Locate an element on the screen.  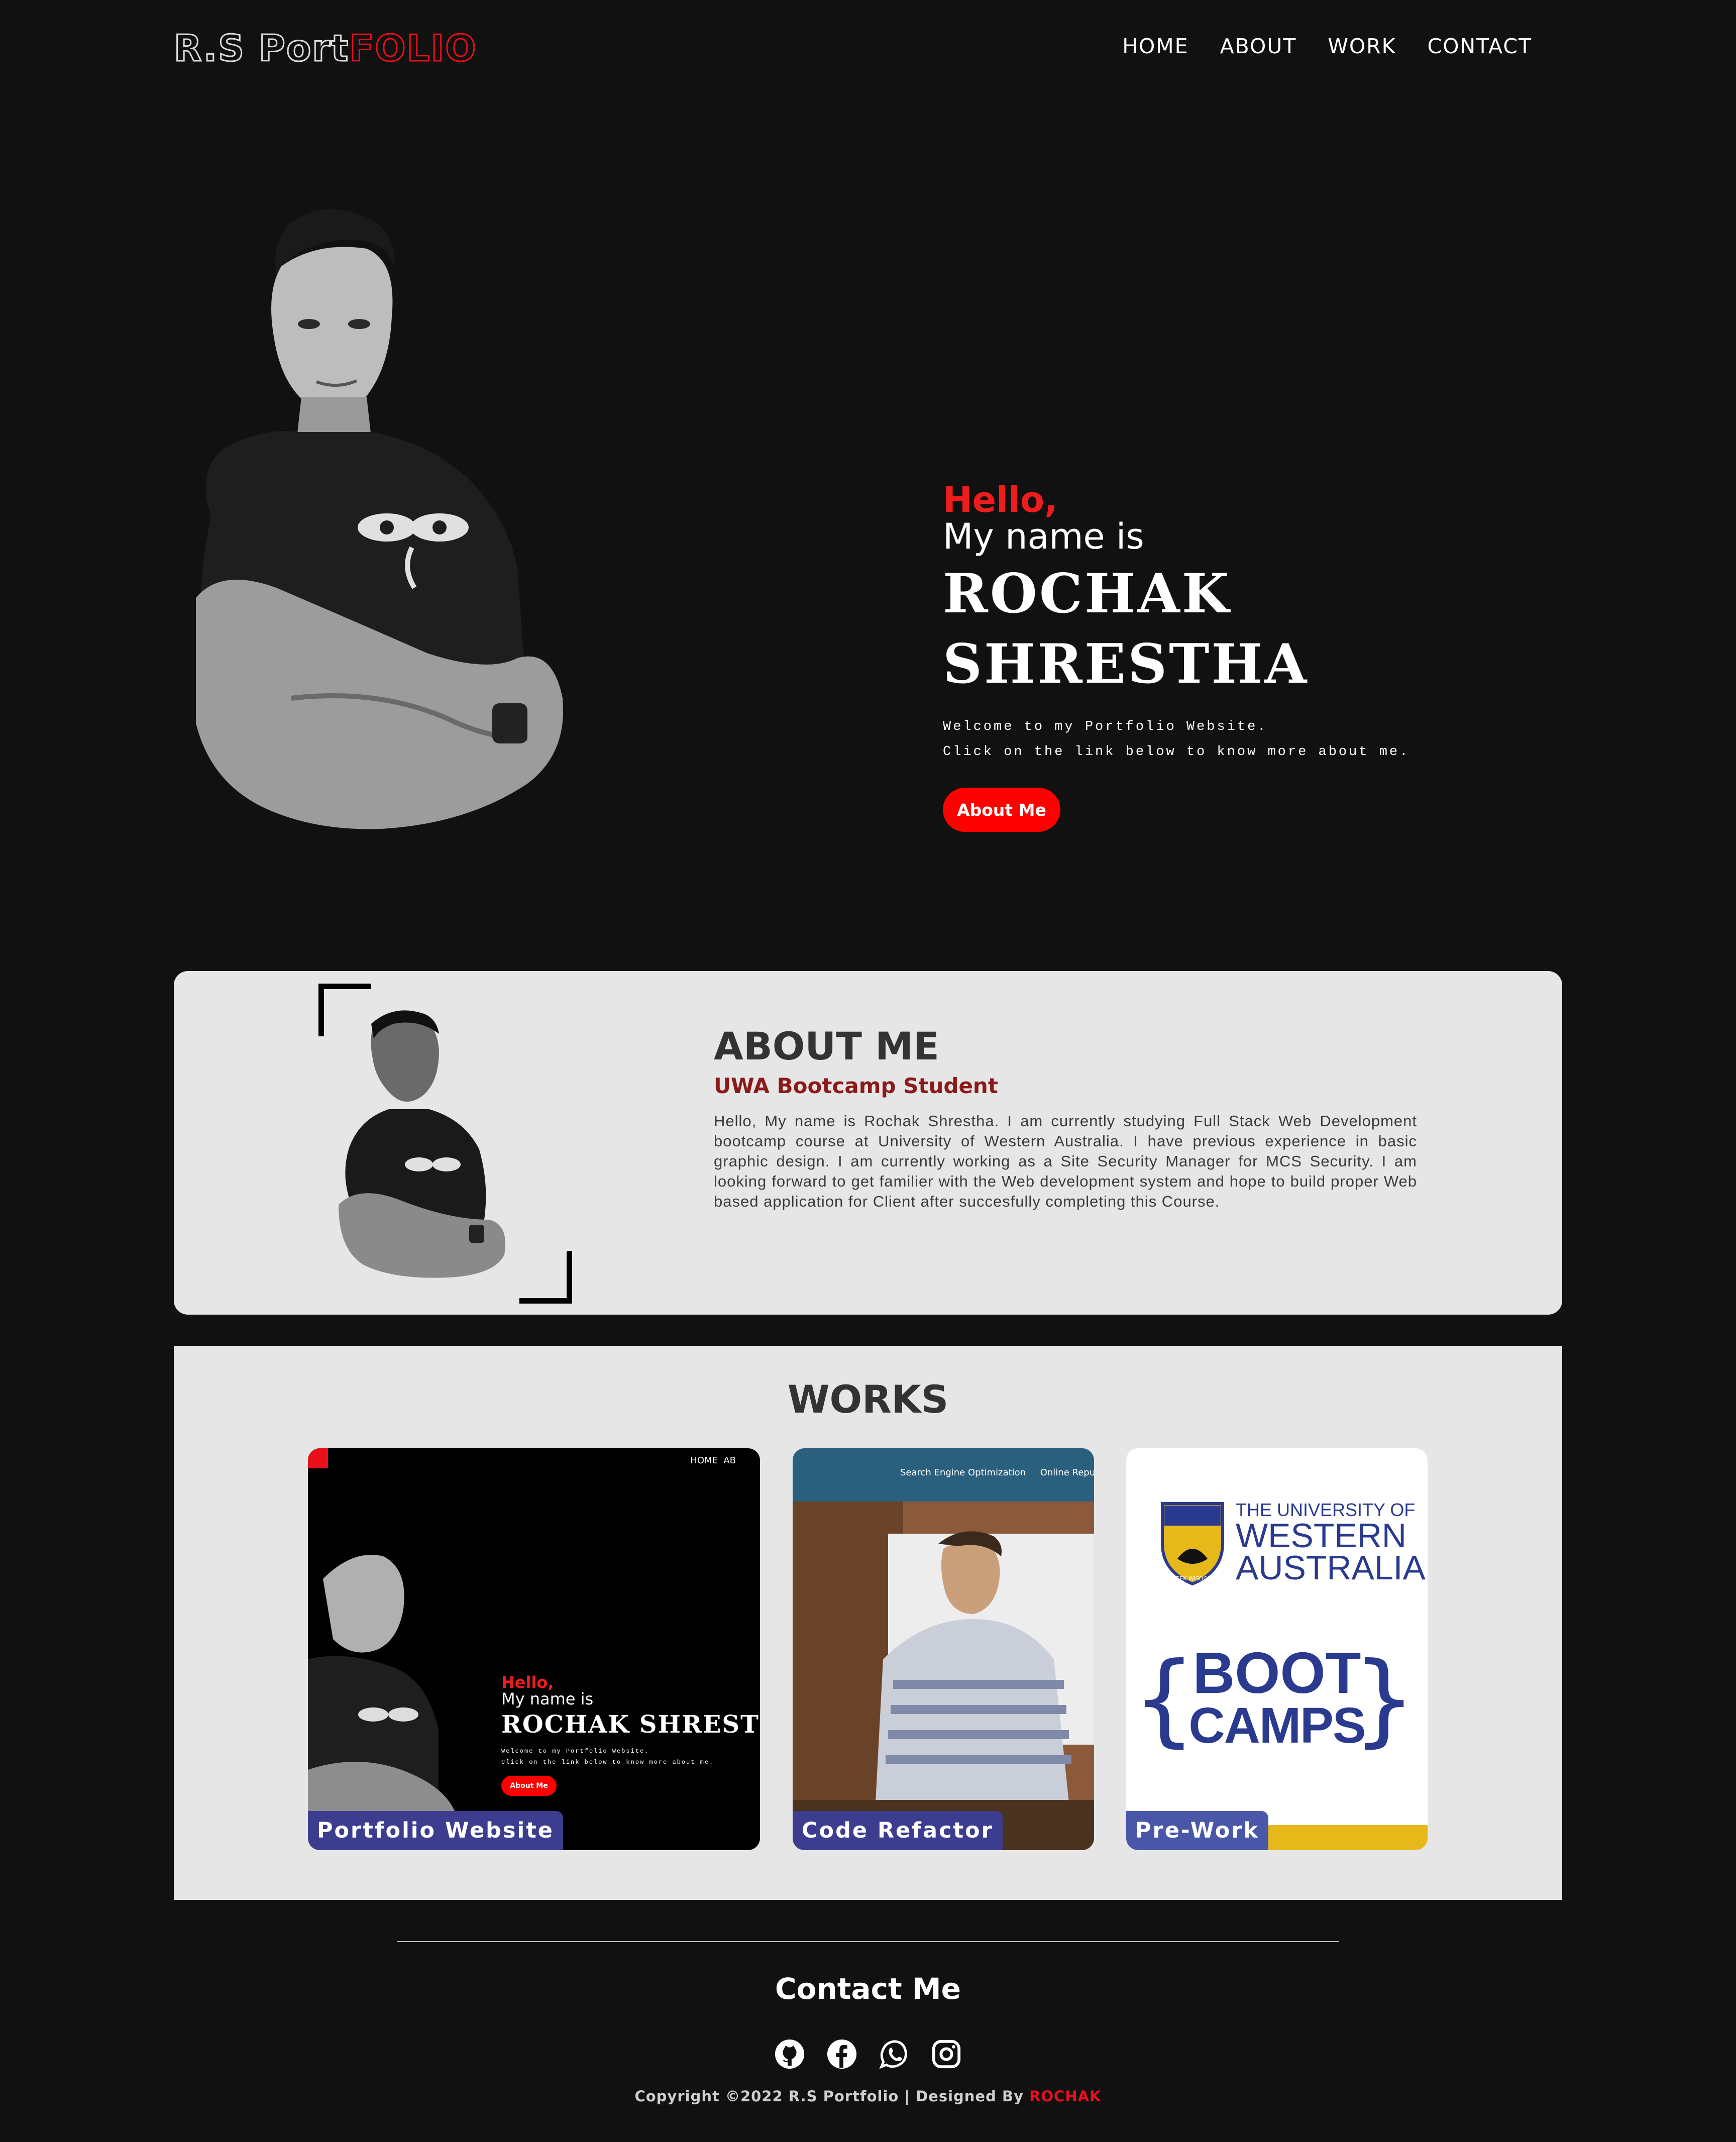
card-label-pre-work: Pre-Work is located at coordinates (1197, 1831).